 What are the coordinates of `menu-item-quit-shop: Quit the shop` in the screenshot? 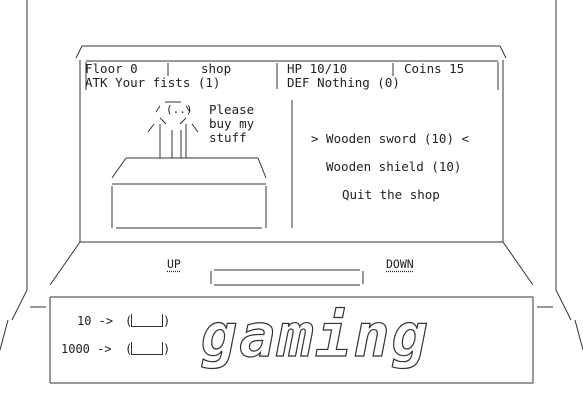 It's located at (391, 194).